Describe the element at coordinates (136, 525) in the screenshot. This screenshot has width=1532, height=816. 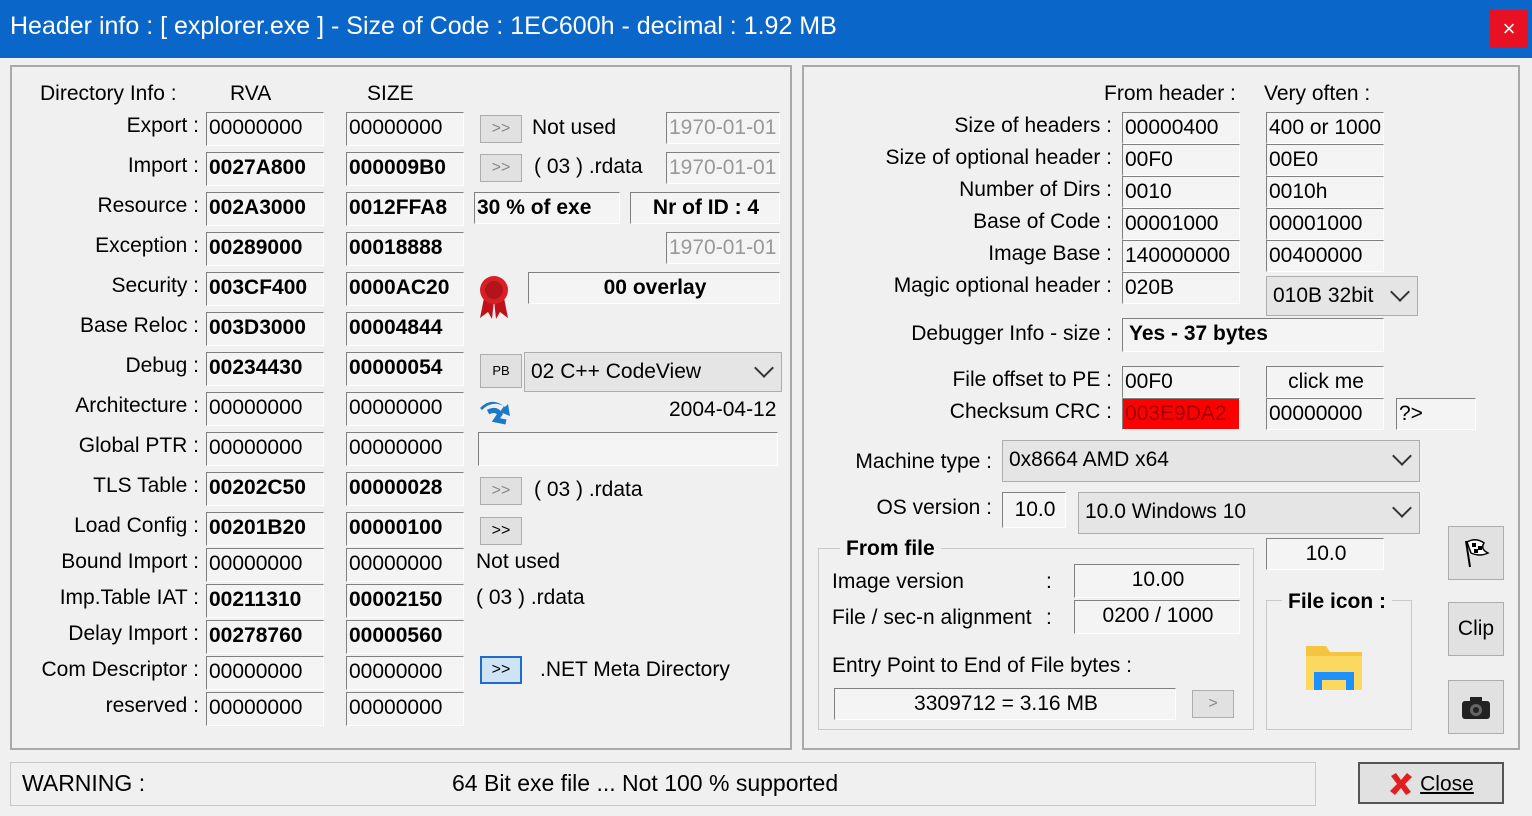
I see `directory-row-label: Load Config :` at that location.